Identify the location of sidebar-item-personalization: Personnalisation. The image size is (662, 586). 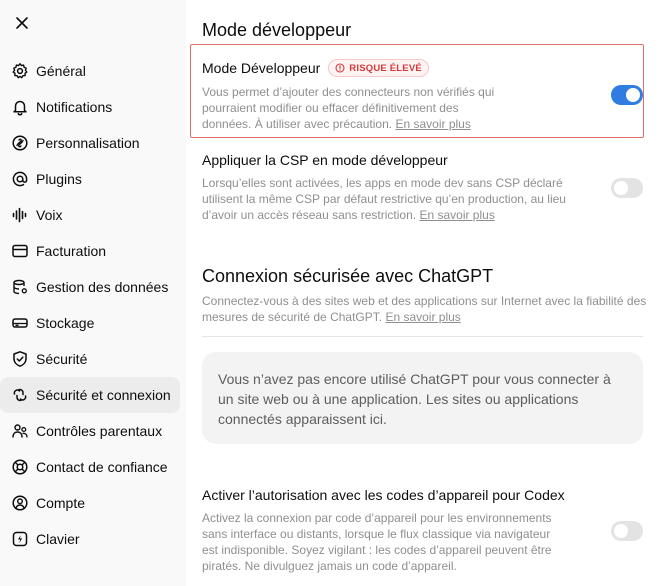
(90, 143).